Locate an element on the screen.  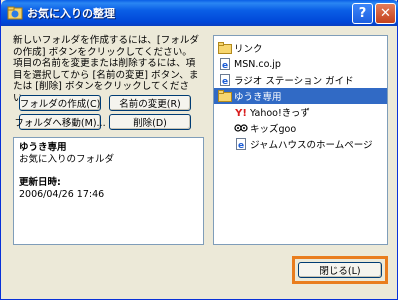
list-item: e MSN.co.jp is located at coordinates (300, 64).